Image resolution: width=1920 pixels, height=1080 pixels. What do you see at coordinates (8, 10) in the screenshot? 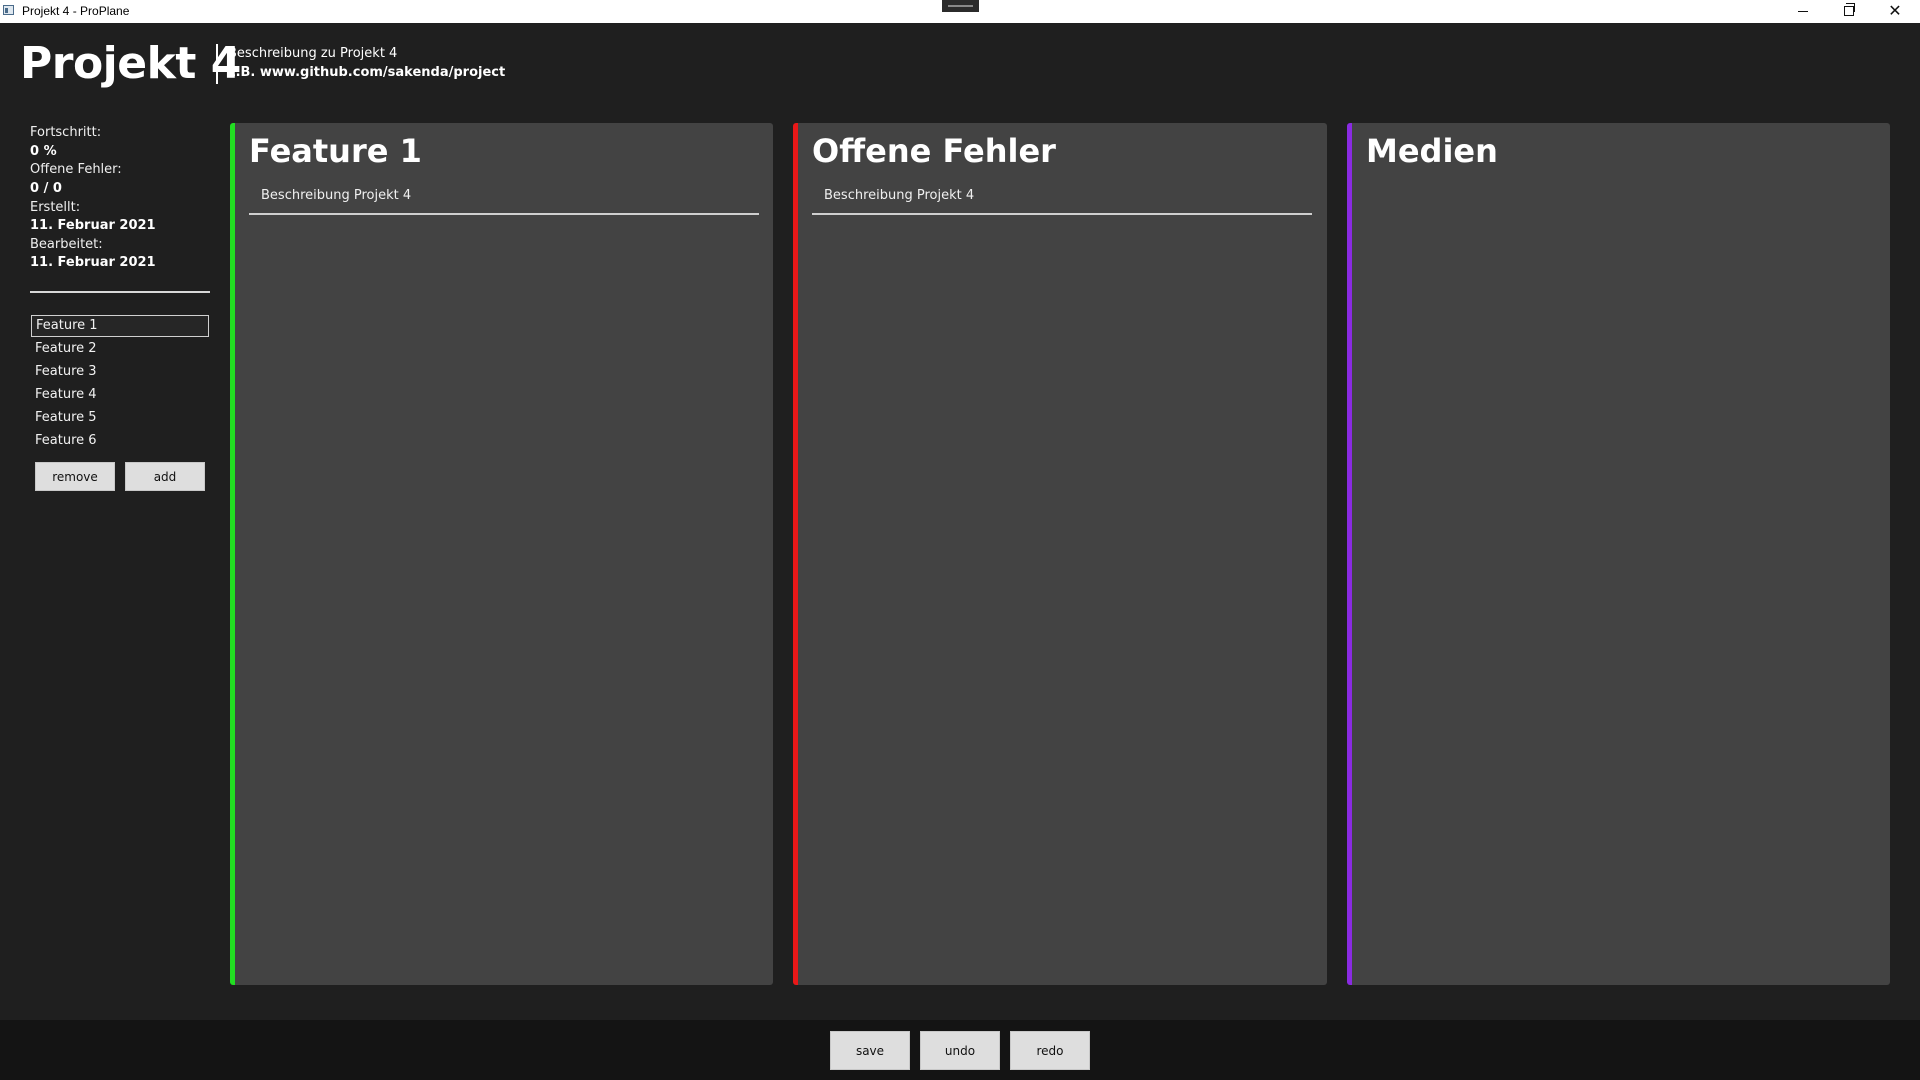
I see `app-icon` at bounding box center [8, 10].